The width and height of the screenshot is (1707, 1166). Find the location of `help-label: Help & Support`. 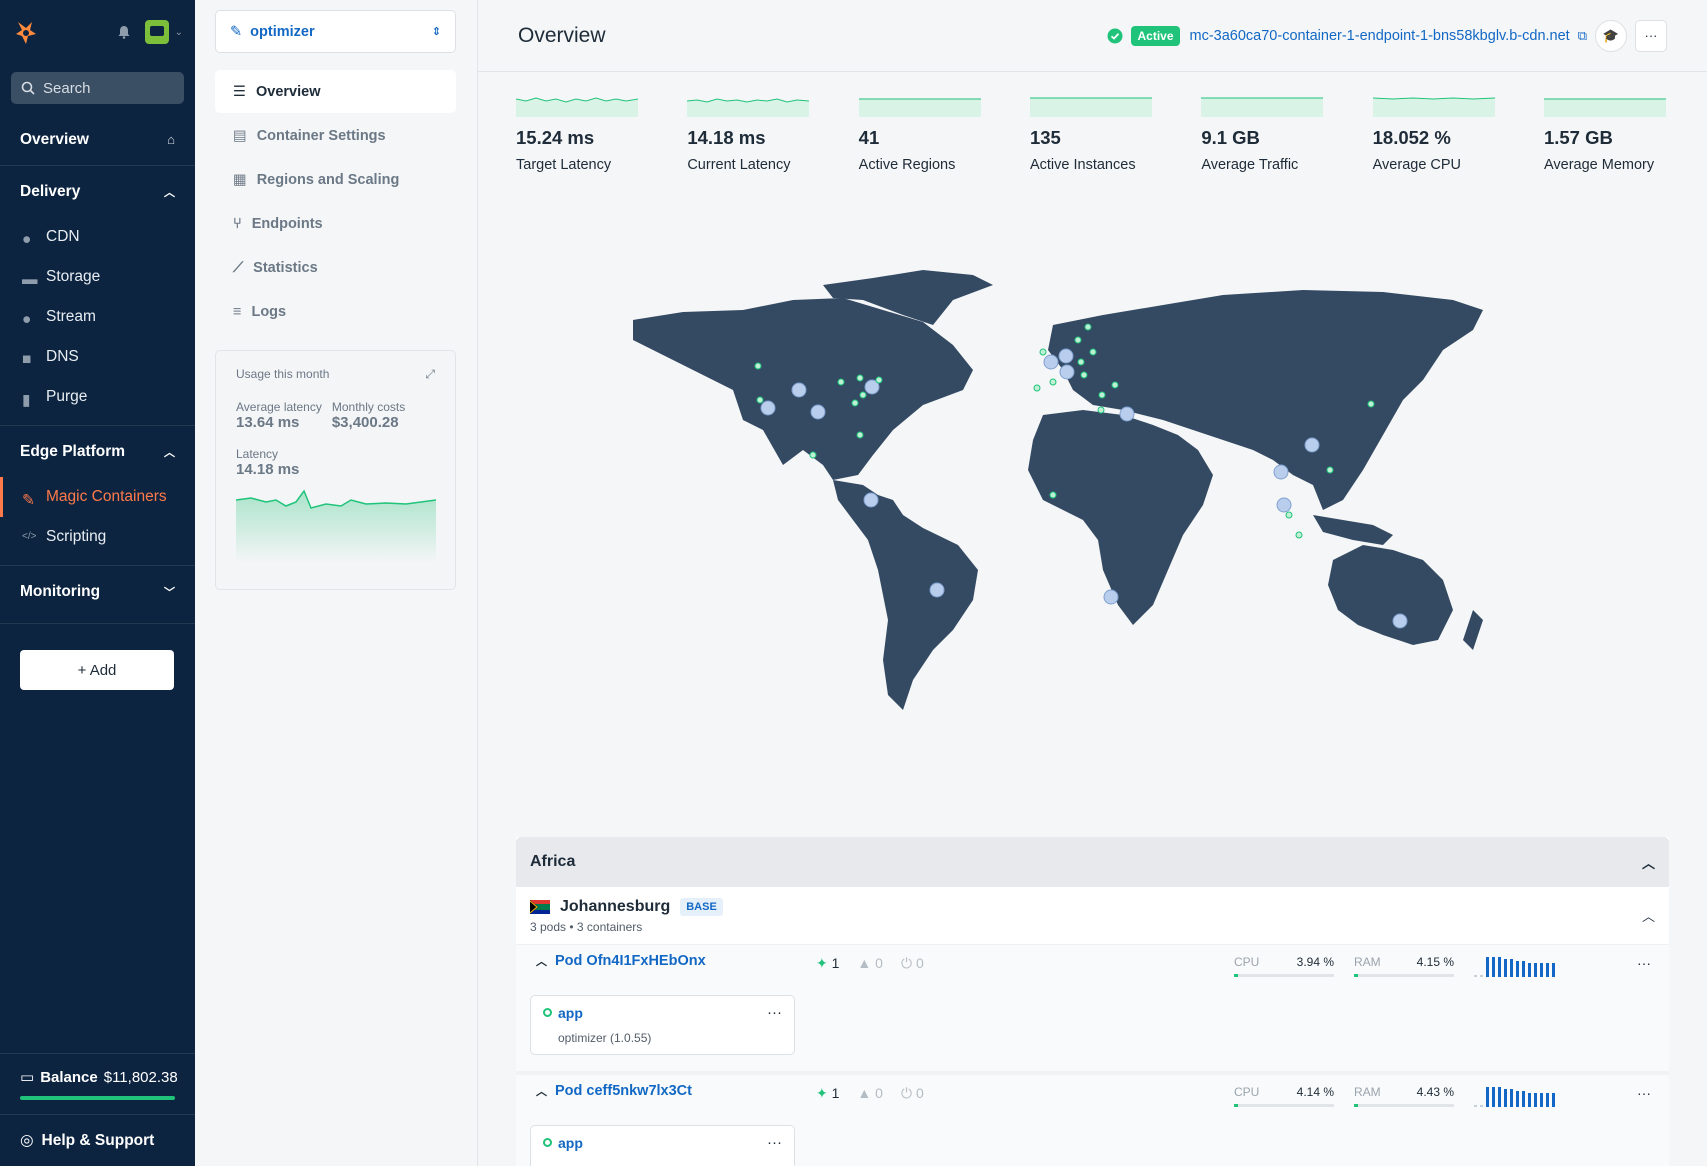

help-label: Help & Support is located at coordinates (98, 1140).